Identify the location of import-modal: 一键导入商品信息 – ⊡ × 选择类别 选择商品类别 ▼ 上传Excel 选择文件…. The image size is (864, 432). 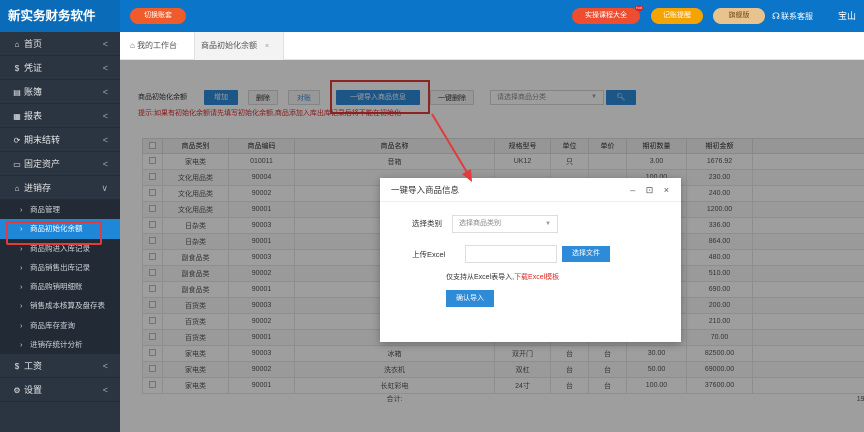
(530, 260).